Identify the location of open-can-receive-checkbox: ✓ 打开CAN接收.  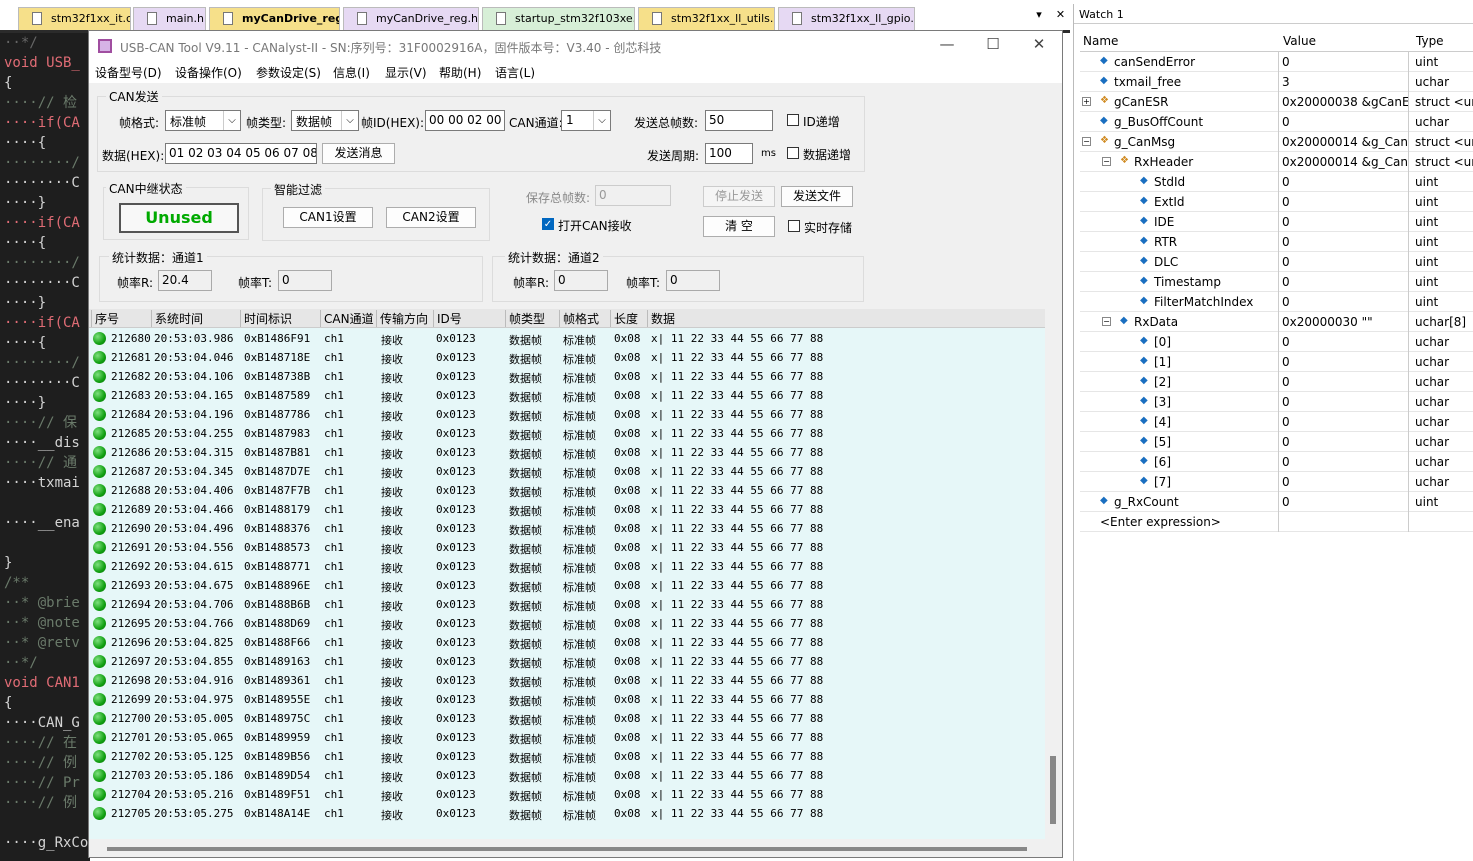
(587, 225).